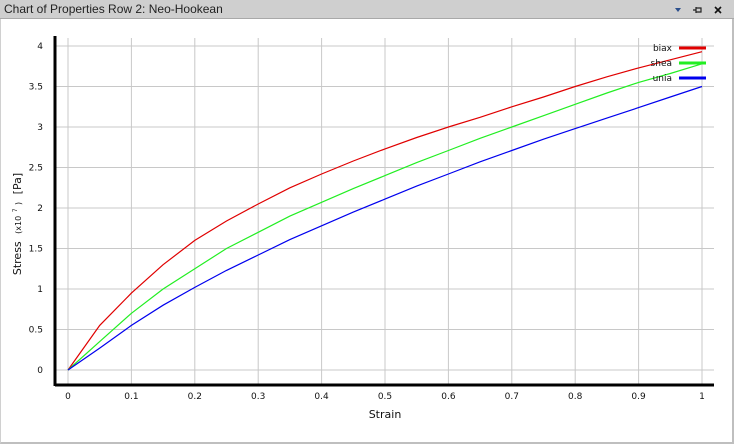 This screenshot has width=734, height=446. Describe the element at coordinates (661, 64) in the screenshot. I see `legend-label-shea: shea` at that location.